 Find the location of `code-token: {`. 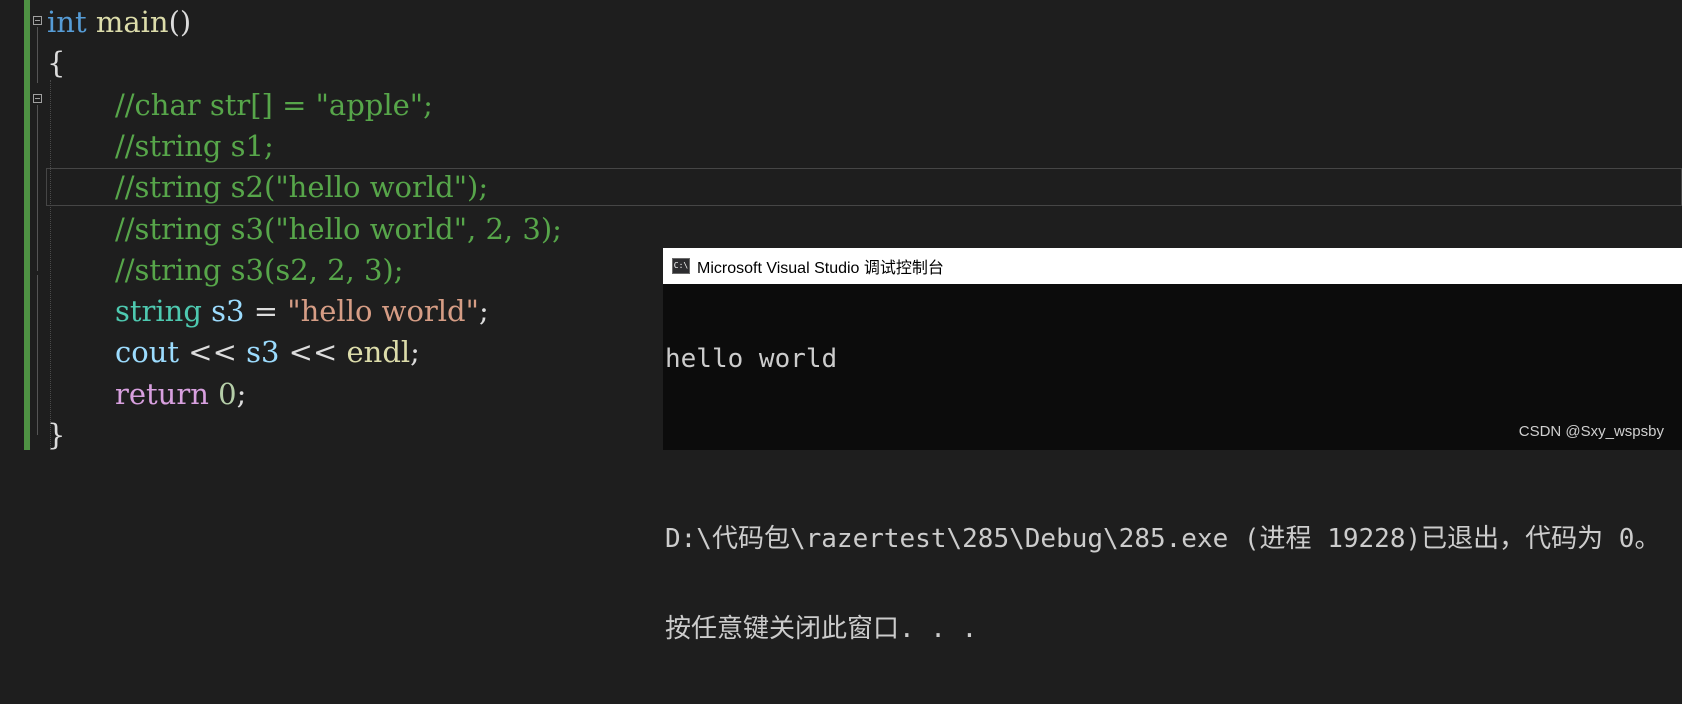

code-token: { is located at coordinates (56, 63).